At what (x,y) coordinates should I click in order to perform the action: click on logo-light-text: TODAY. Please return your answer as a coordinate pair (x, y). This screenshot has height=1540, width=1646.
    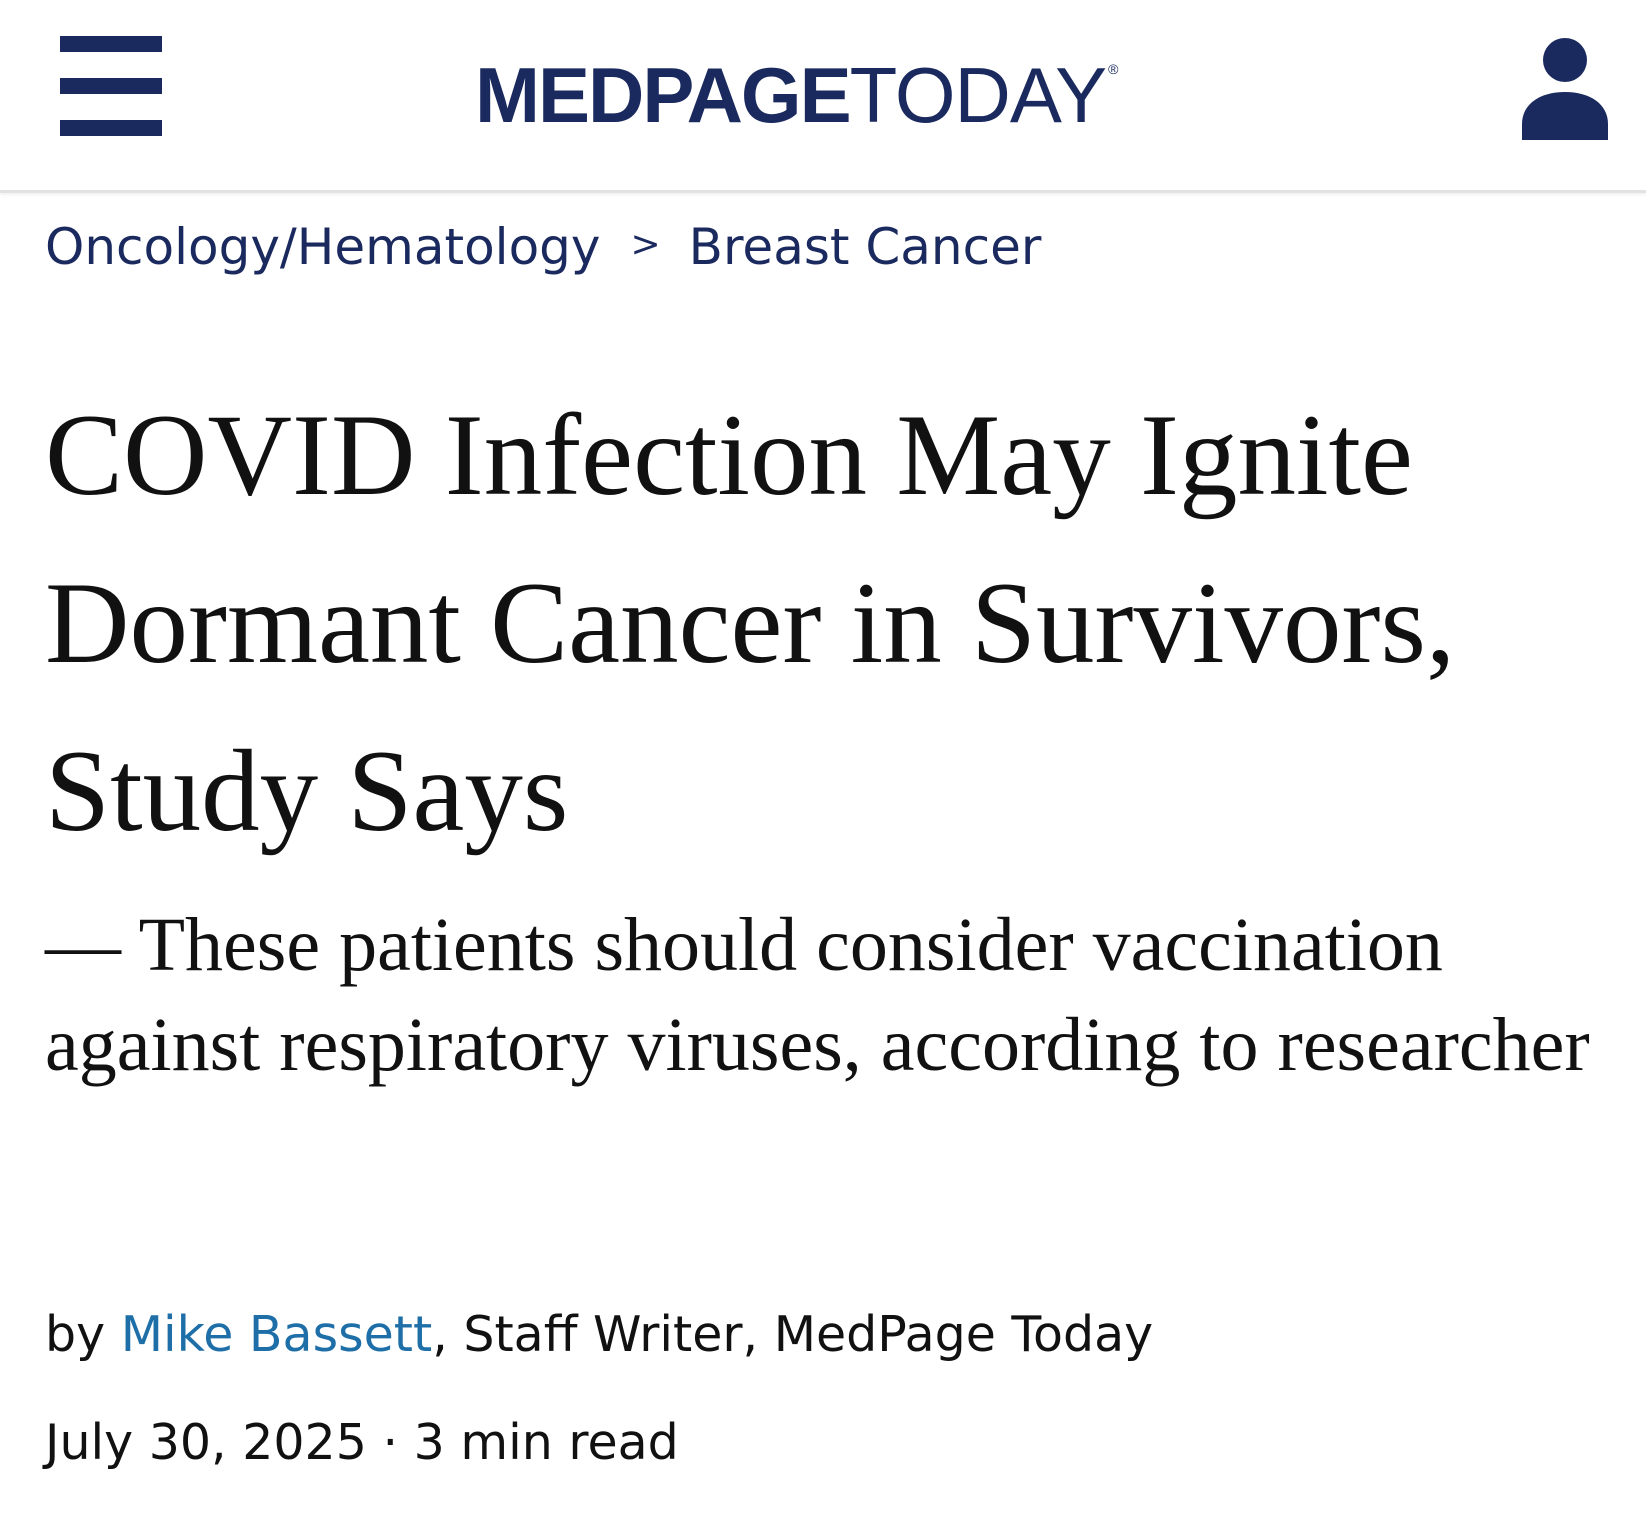
    Looking at the image, I should click on (978, 95).